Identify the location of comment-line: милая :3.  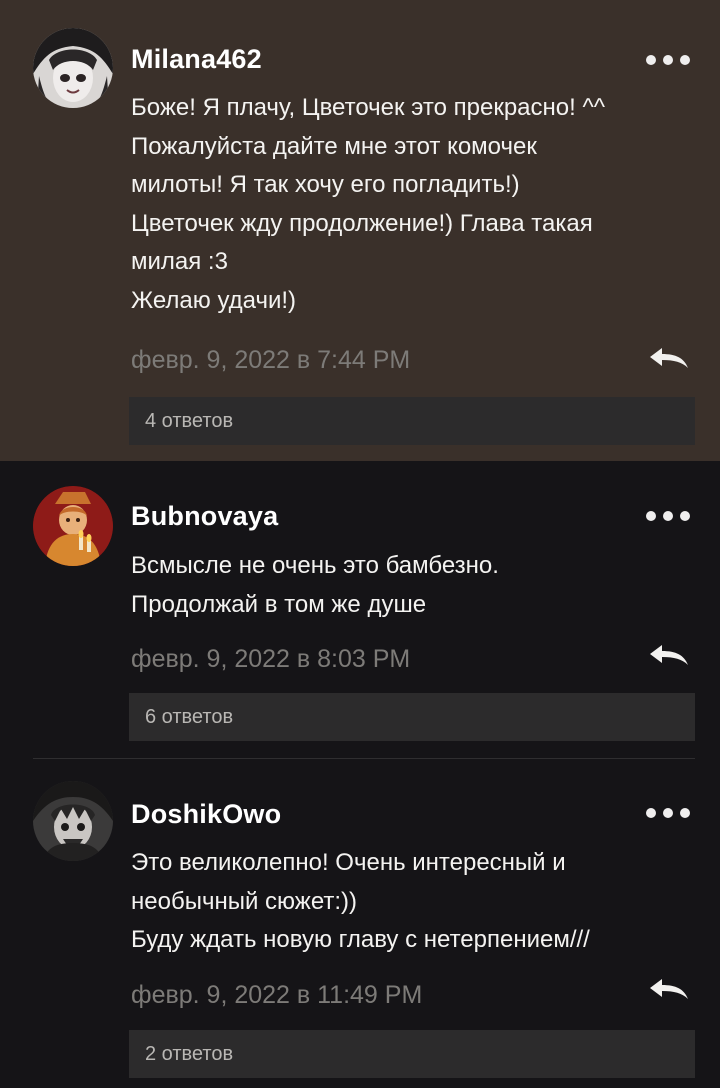
(179, 261).